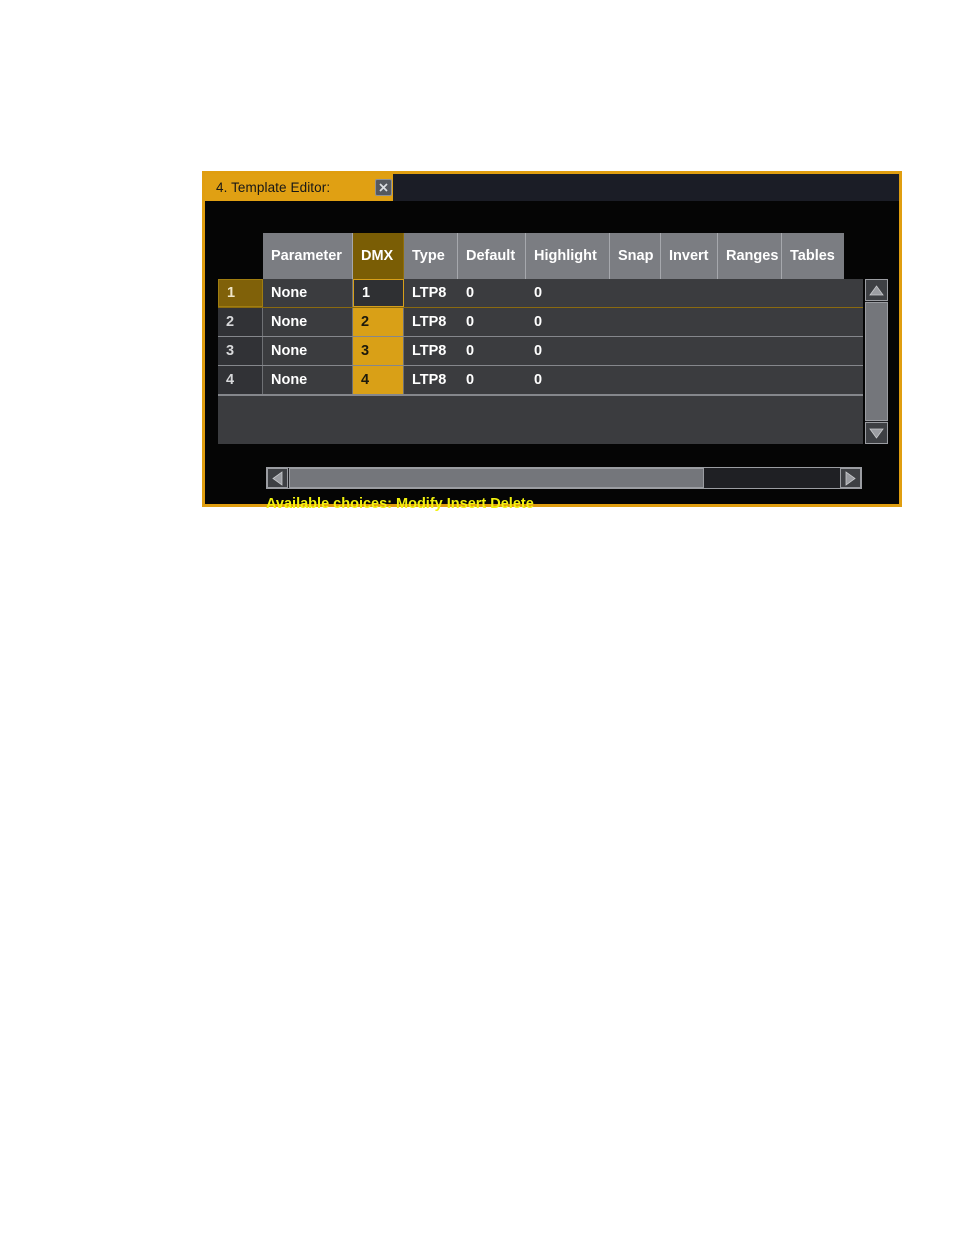 The image size is (954, 1235). I want to click on triangle-right-icon, so click(850, 478).